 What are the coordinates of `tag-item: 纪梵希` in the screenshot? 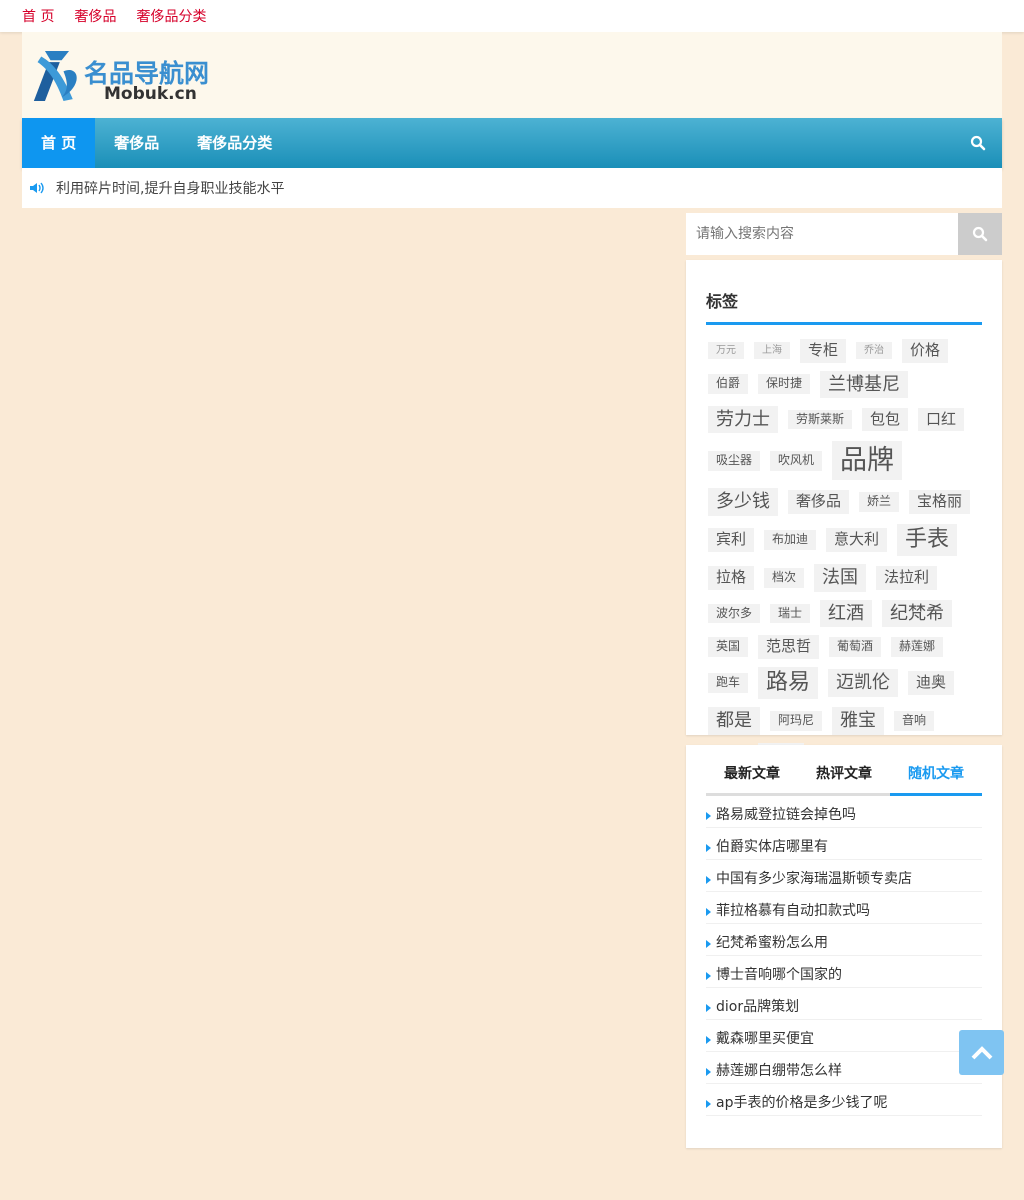 It's located at (917, 613).